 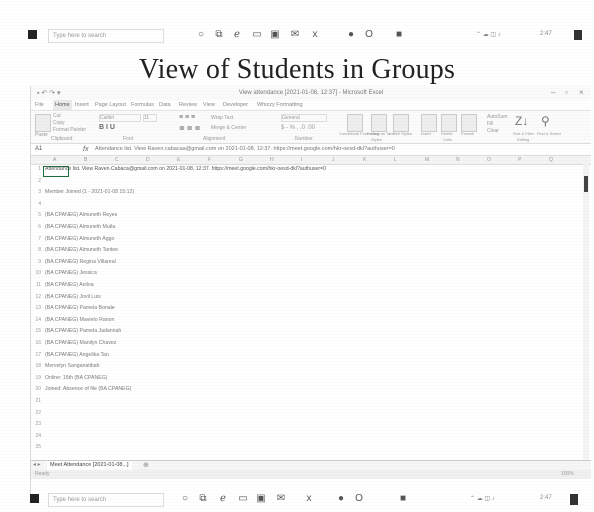 What do you see at coordinates (381, 133) in the screenshot?
I see `format-as-table-button: Format as Table` at bounding box center [381, 133].